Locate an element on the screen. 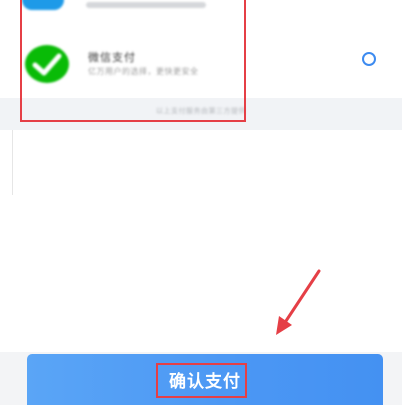  wechat-pay-radio is located at coordinates (369, 59).